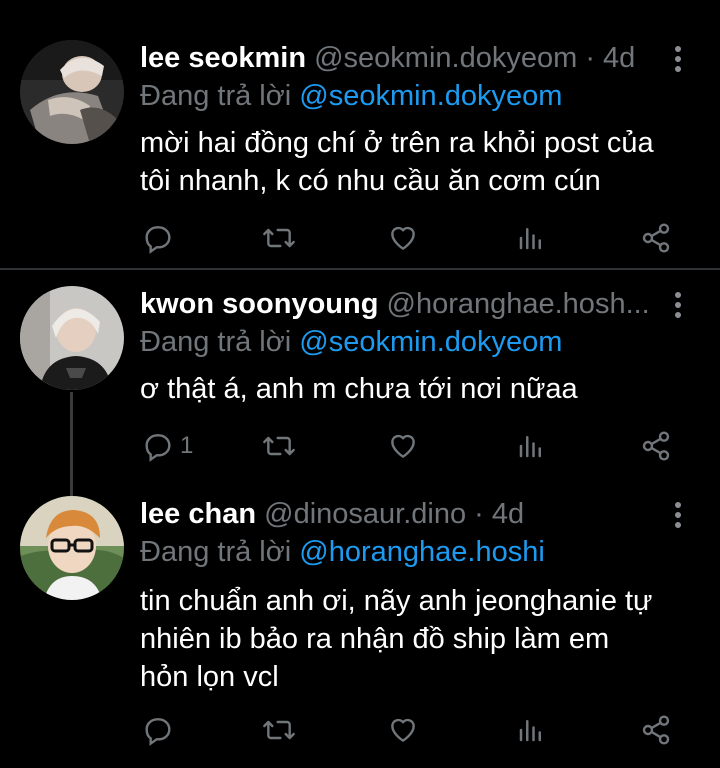 Image resolution: width=720 pixels, height=768 pixels. What do you see at coordinates (370, 181) in the screenshot?
I see `tweet-text-line: tôi nhanh, k có nhu cầu ăn cơm cún` at bounding box center [370, 181].